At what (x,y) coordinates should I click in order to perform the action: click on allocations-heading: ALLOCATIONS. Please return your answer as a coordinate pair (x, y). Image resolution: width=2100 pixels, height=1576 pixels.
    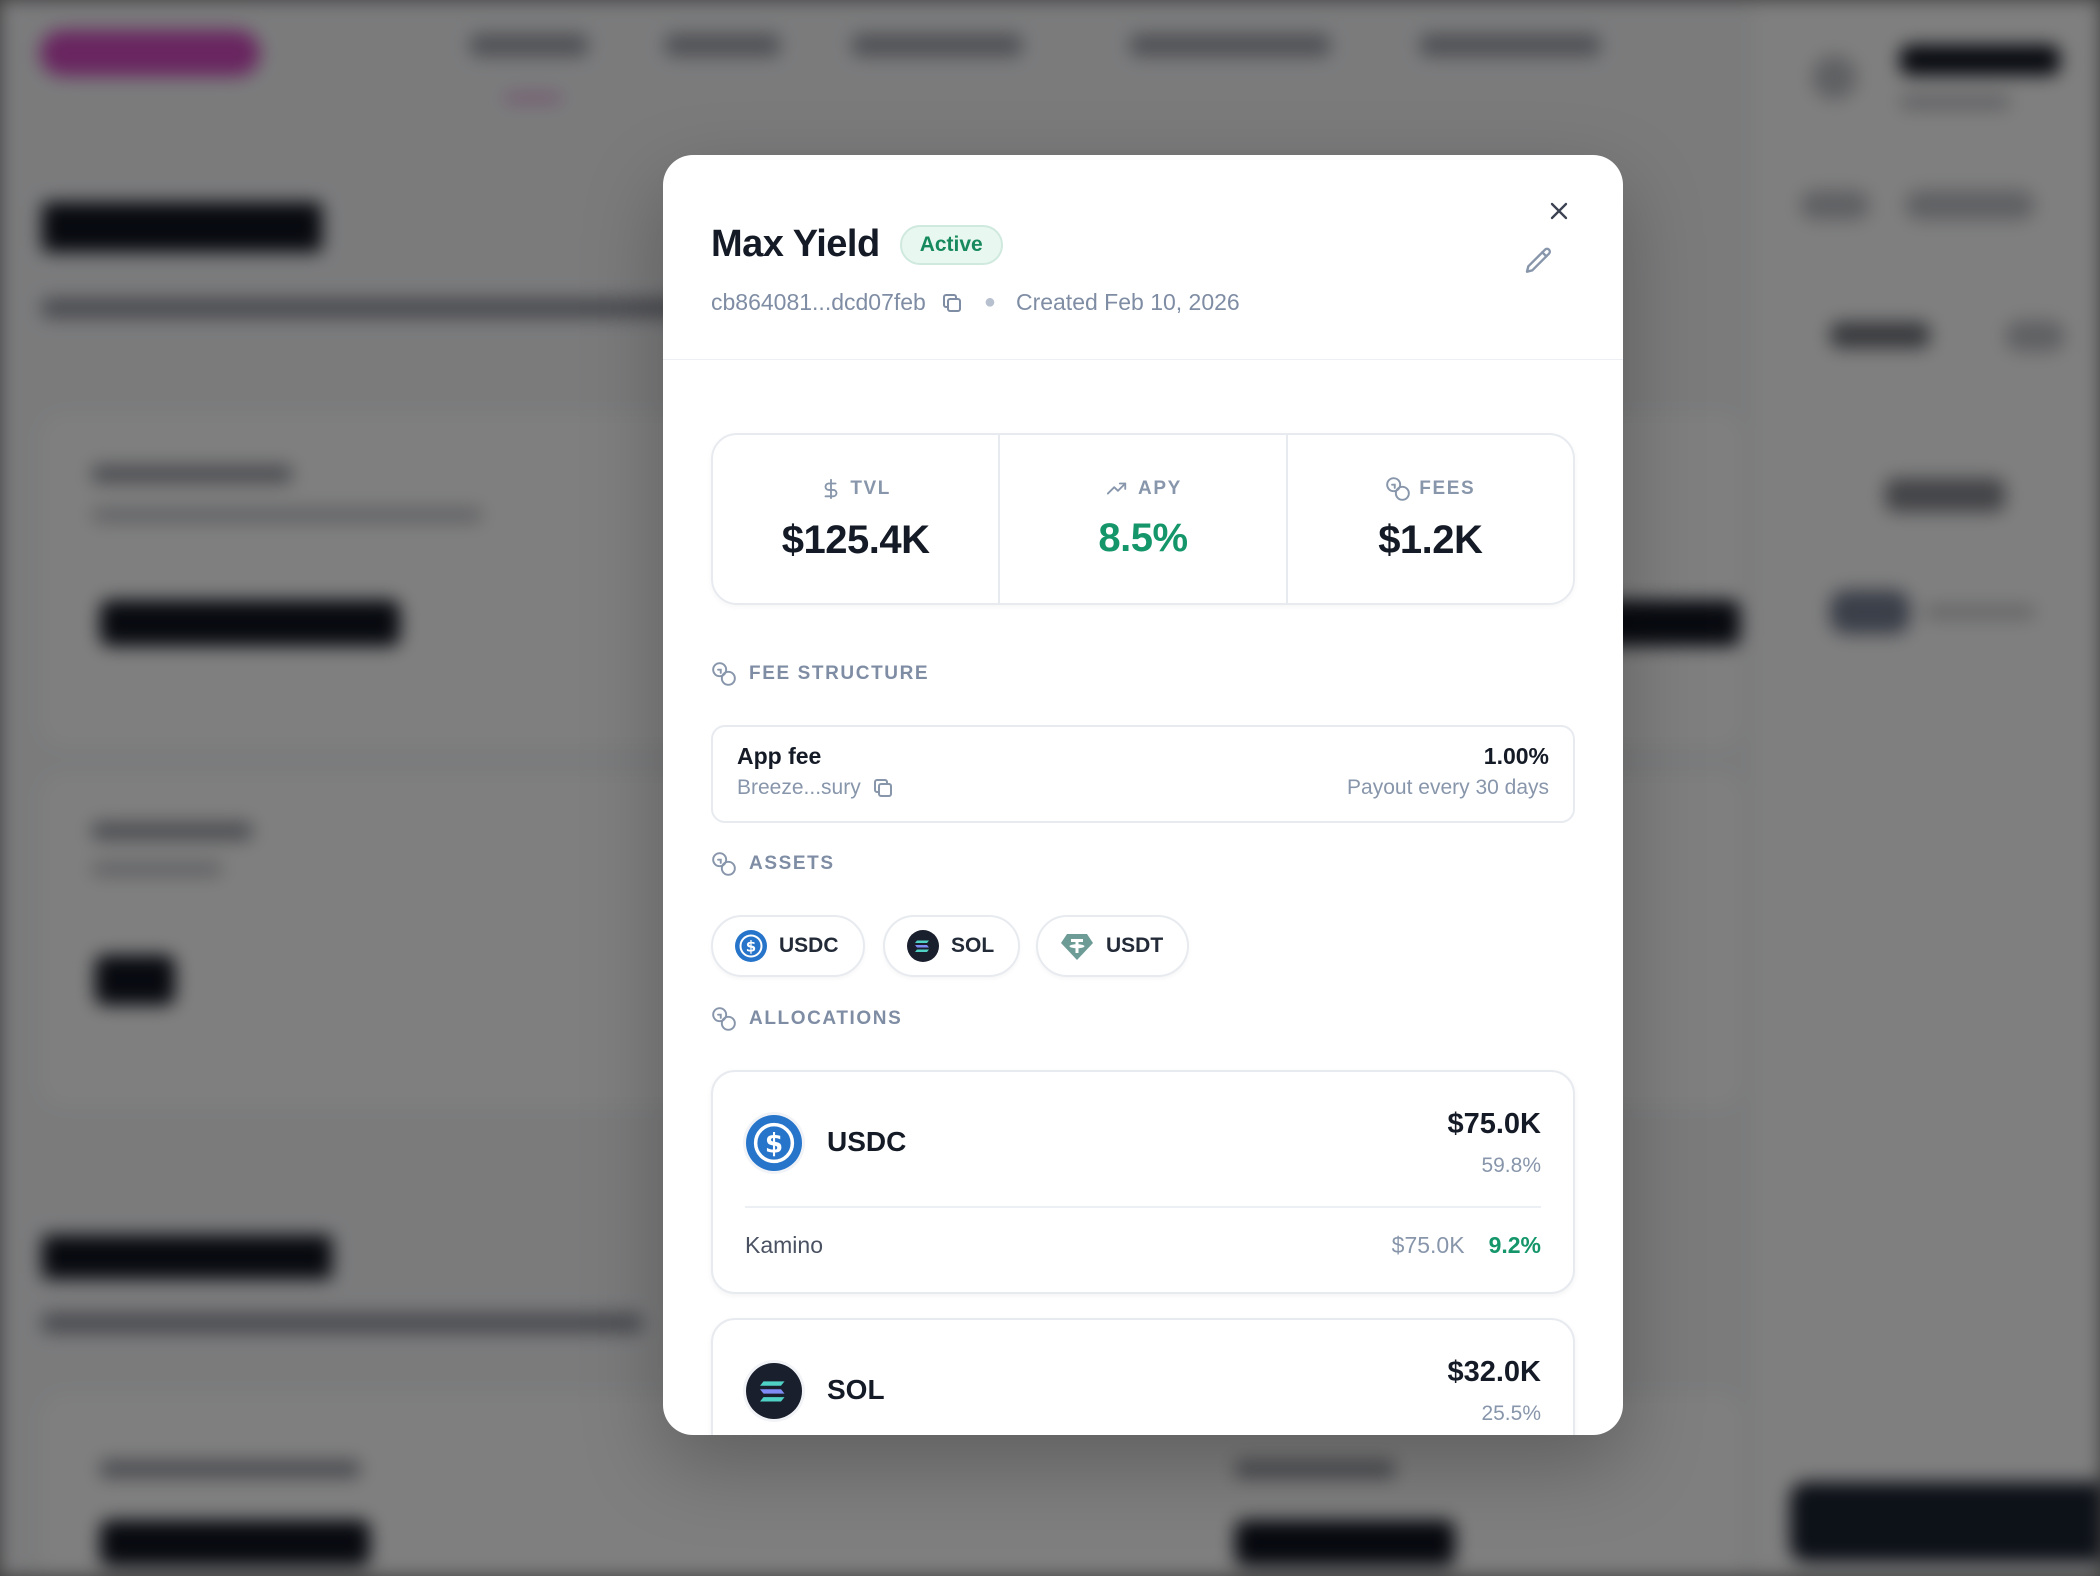
    Looking at the image, I should click on (806, 1019).